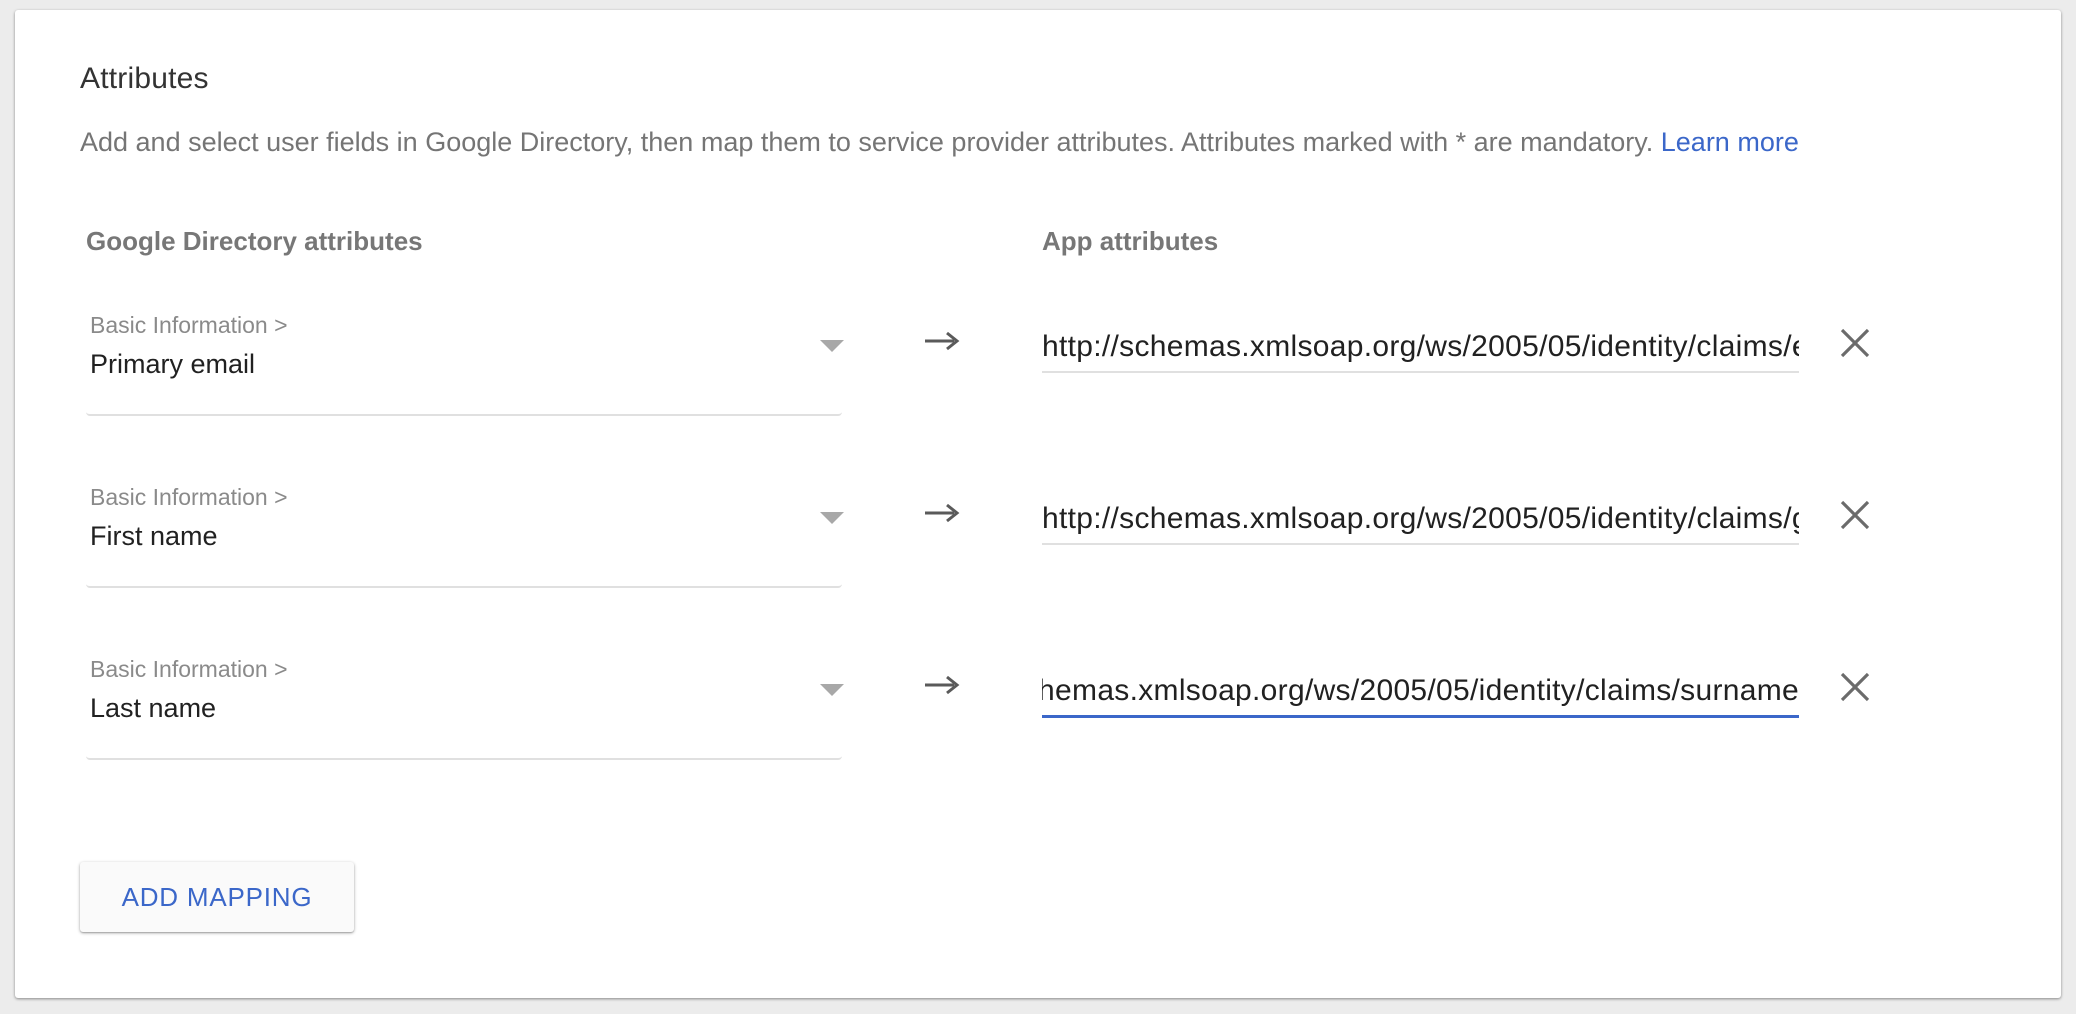 This screenshot has width=2076, height=1014. Describe the element at coordinates (1130, 241) in the screenshot. I see `app-attributes-header: App attributes` at that location.